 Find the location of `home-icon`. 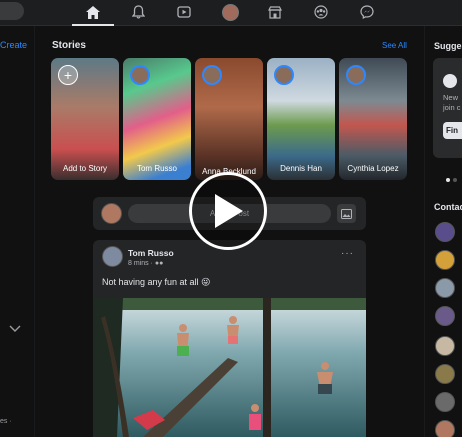

home-icon is located at coordinates (93, 12).